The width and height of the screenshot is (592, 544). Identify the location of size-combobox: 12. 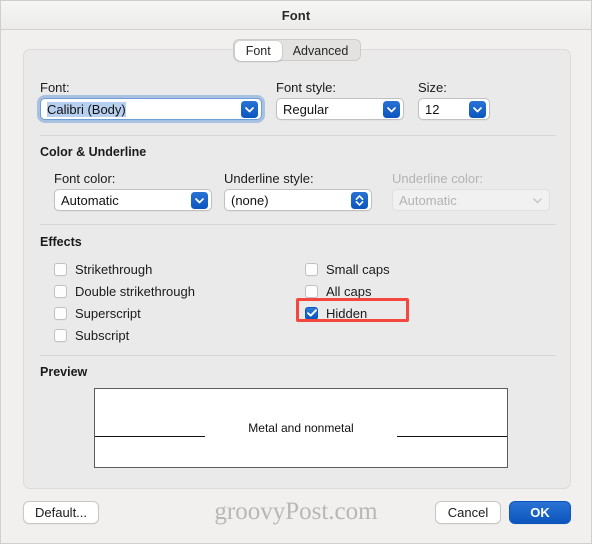
(454, 109).